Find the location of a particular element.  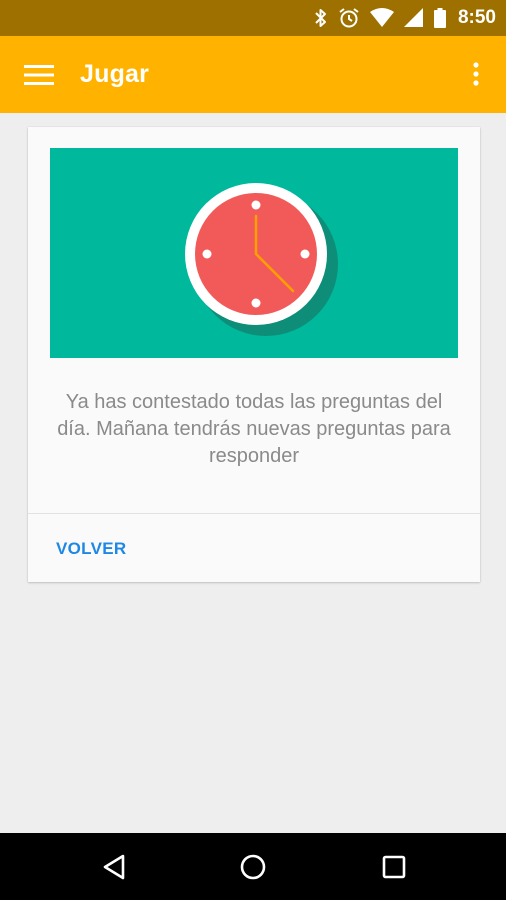

page-title: Jugar is located at coordinates (115, 74).